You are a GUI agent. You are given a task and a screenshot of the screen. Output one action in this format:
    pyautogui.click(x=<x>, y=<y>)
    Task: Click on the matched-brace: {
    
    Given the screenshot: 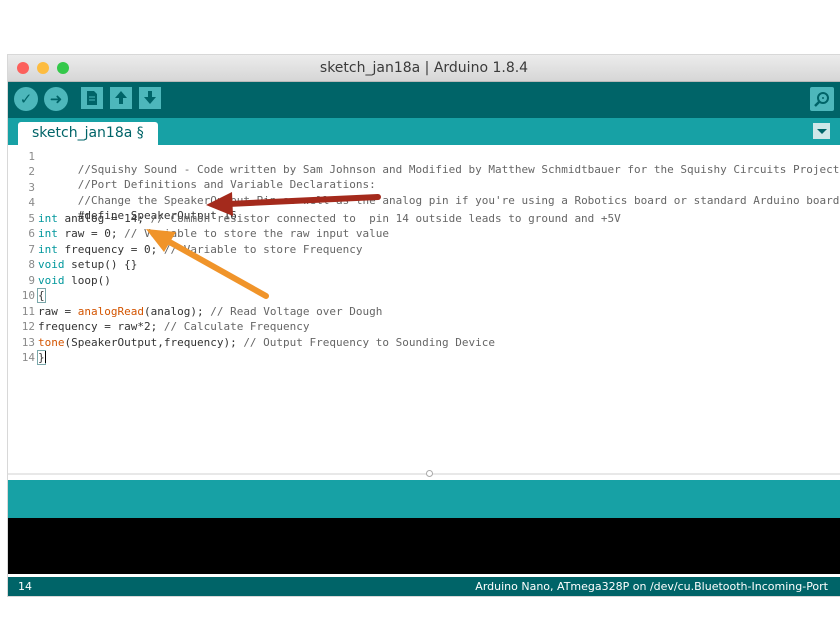 What is the action you would take?
    pyautogui.click(x=41, y=295)
    